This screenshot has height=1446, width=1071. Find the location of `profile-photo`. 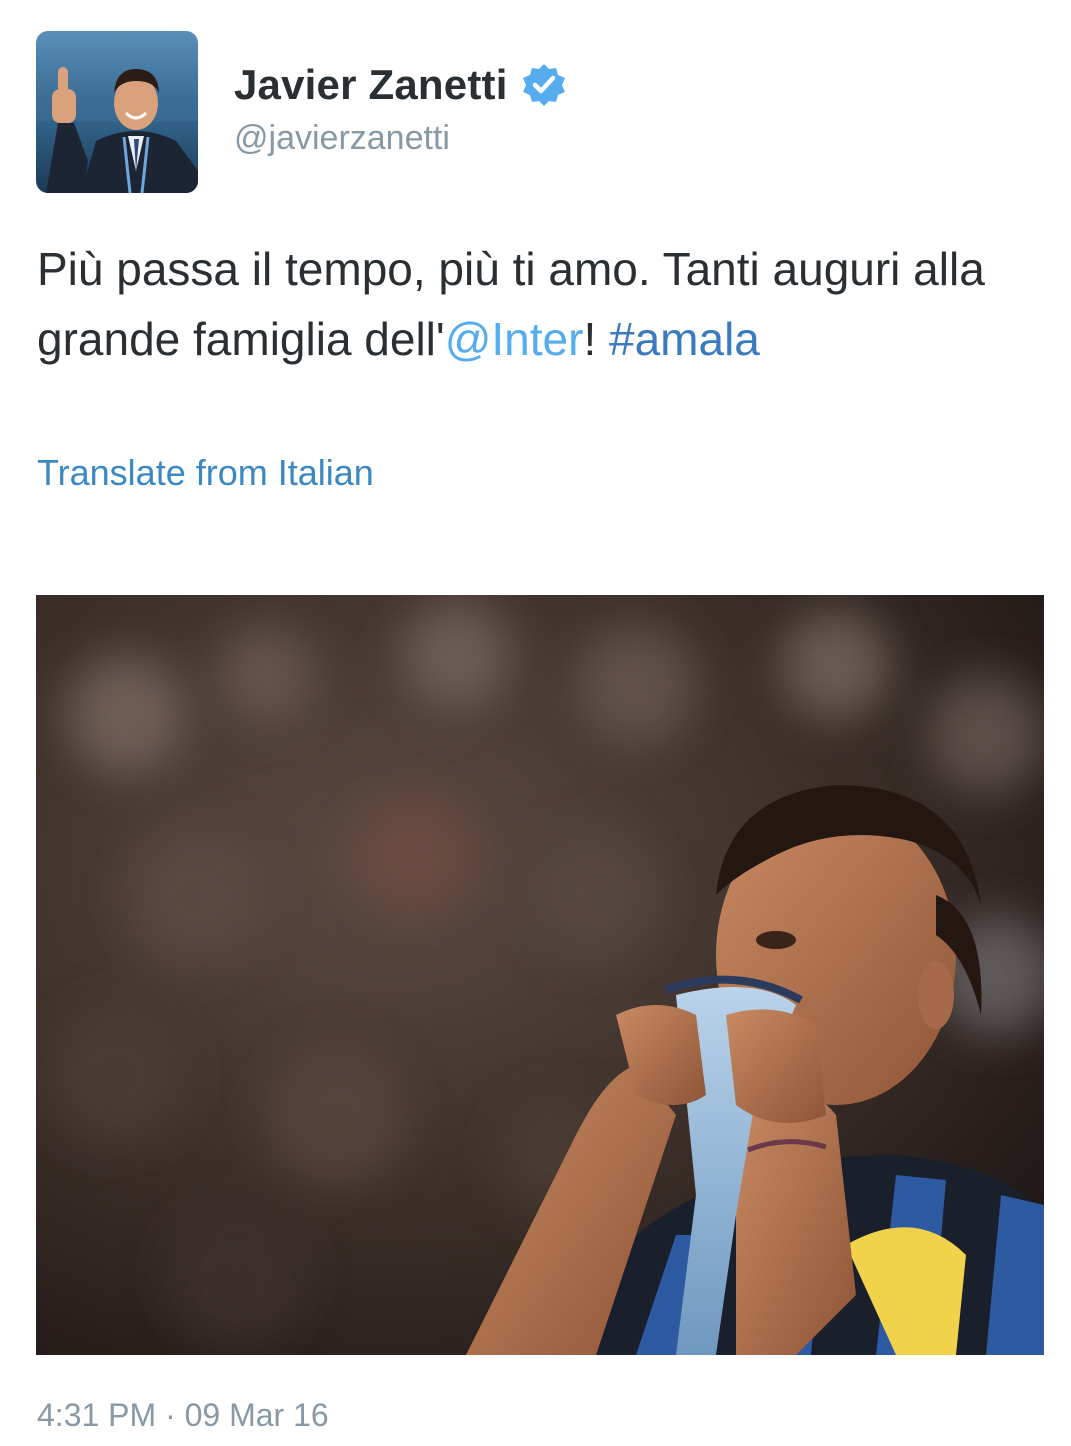

profile-photo is located at coordinates (117, 112).